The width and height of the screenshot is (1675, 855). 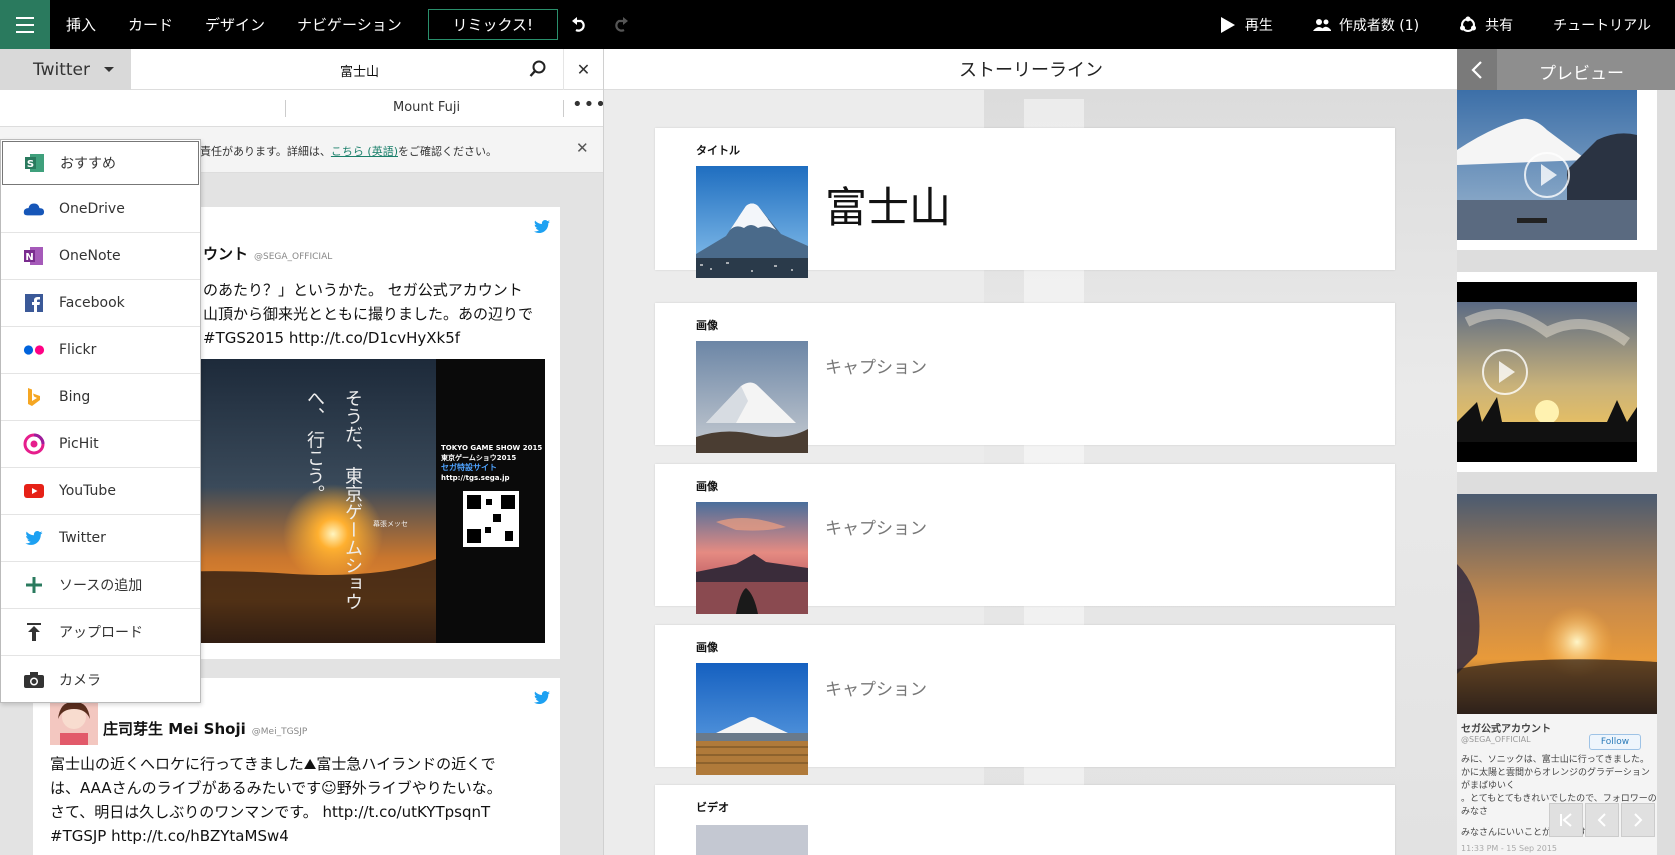 What do you see at coordinates (81, 24) in the screenshot?
I see `menu-insert: 挿入` at bounding box center [81, 24].